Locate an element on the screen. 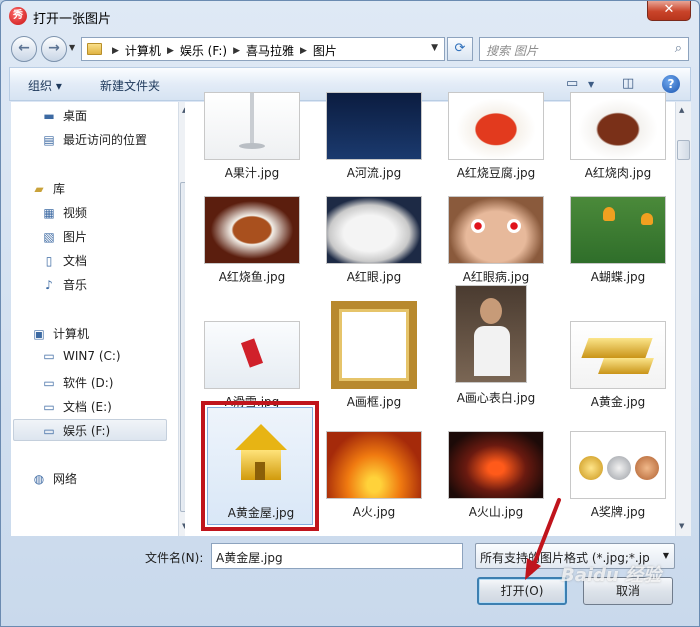 This screenshot has width=700, height=627. address-bar: ▶ 计算机 ▶ 娱乐 (F:) ▶ 喜马拉雅 ▶ 图片 ▼ is located at coordinates (263, 49).